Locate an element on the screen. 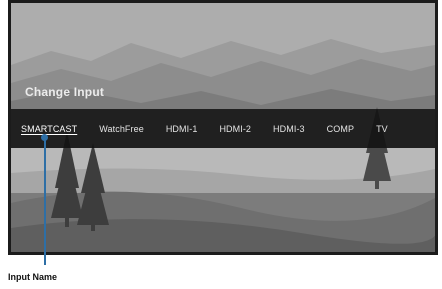  callout-pointer-line is located at coordinates (45, 201).